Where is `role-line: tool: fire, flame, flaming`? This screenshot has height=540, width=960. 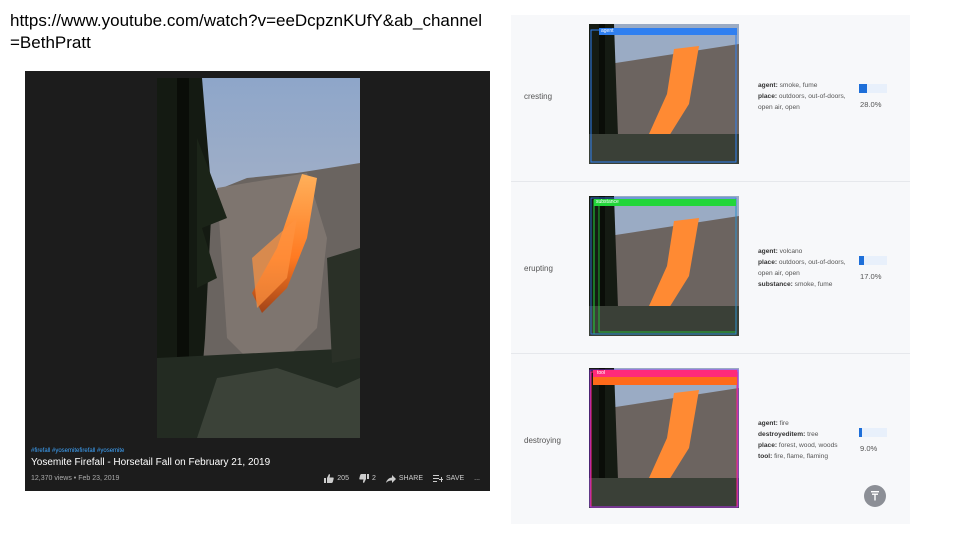
role-line: tool: fire, flame, flaming is located at coordinates (806, 456).